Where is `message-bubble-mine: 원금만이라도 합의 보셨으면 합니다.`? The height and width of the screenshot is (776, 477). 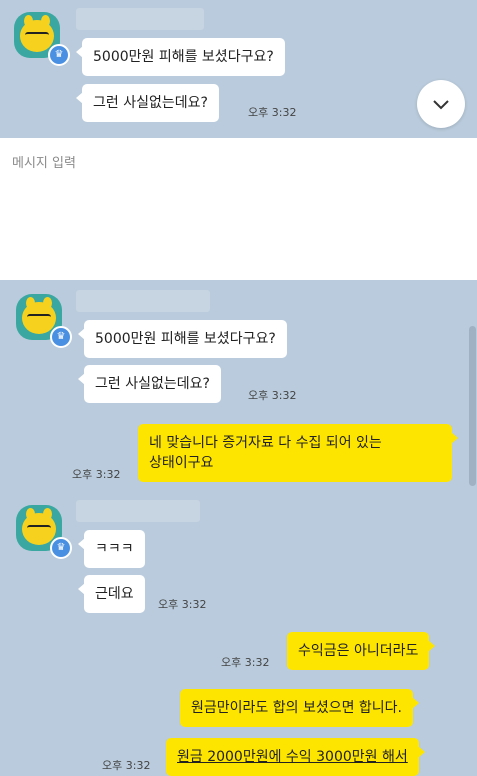
message-bubble-mine: 원금만이라도 합의 보셨으면 합니다. is located at coordinates (299, 708).